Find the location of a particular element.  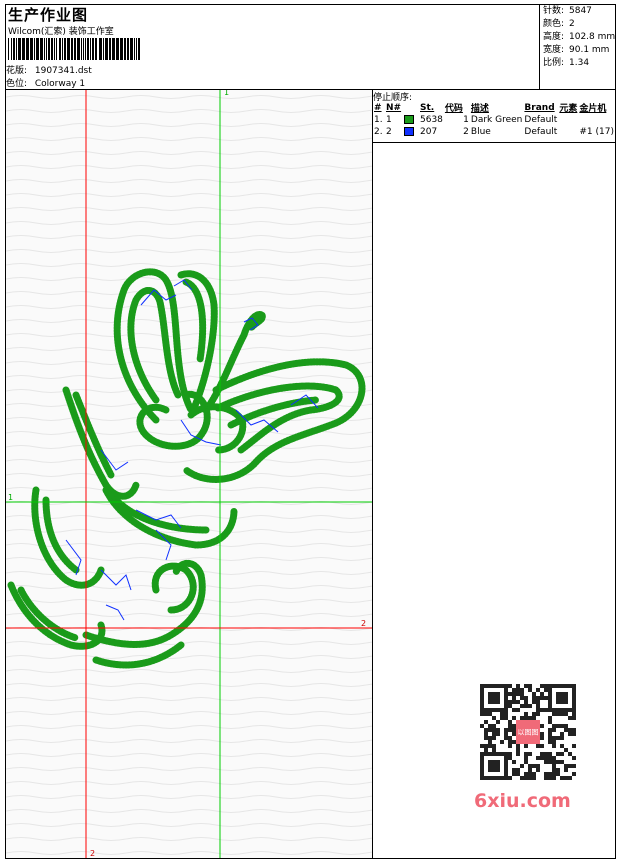

colorway-value: Colorway 1 is located at coordinates (60, 84).